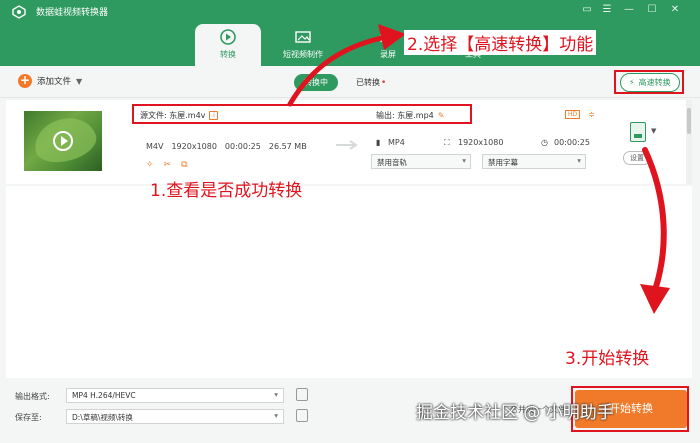 This screenshot has height=443, width=700. Describe the element at coordinates (544, 142) in the screenshot. I see `clock-icon: ◷` at that location.